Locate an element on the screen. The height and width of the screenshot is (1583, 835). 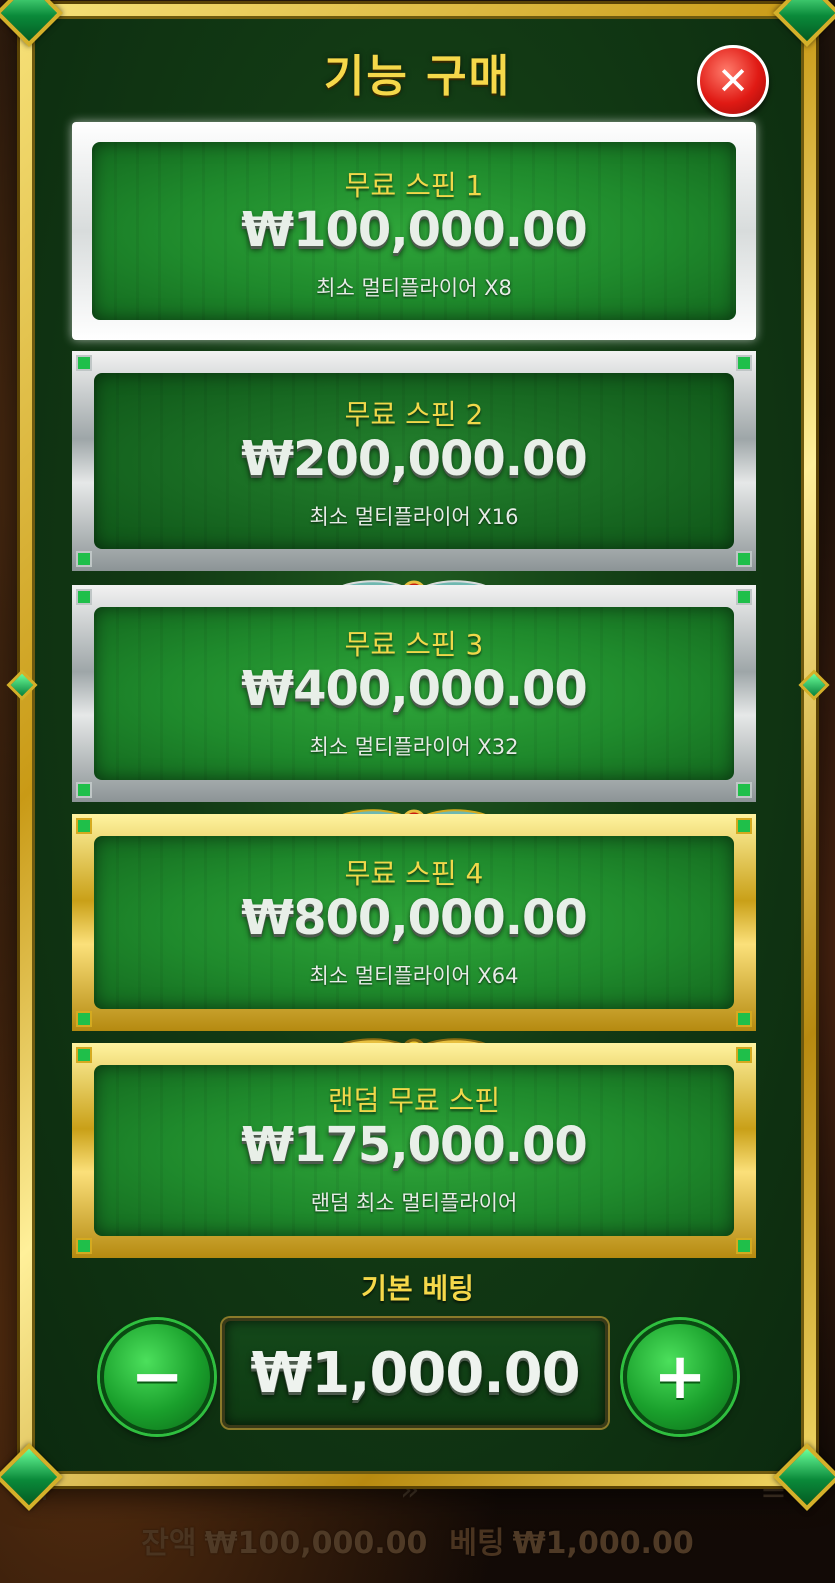
feature-option-free-spins-4: 무료 스핀 4 ₩800,000.00 최소 멀티플라이어 X64 is located at coordinates (414, 922).